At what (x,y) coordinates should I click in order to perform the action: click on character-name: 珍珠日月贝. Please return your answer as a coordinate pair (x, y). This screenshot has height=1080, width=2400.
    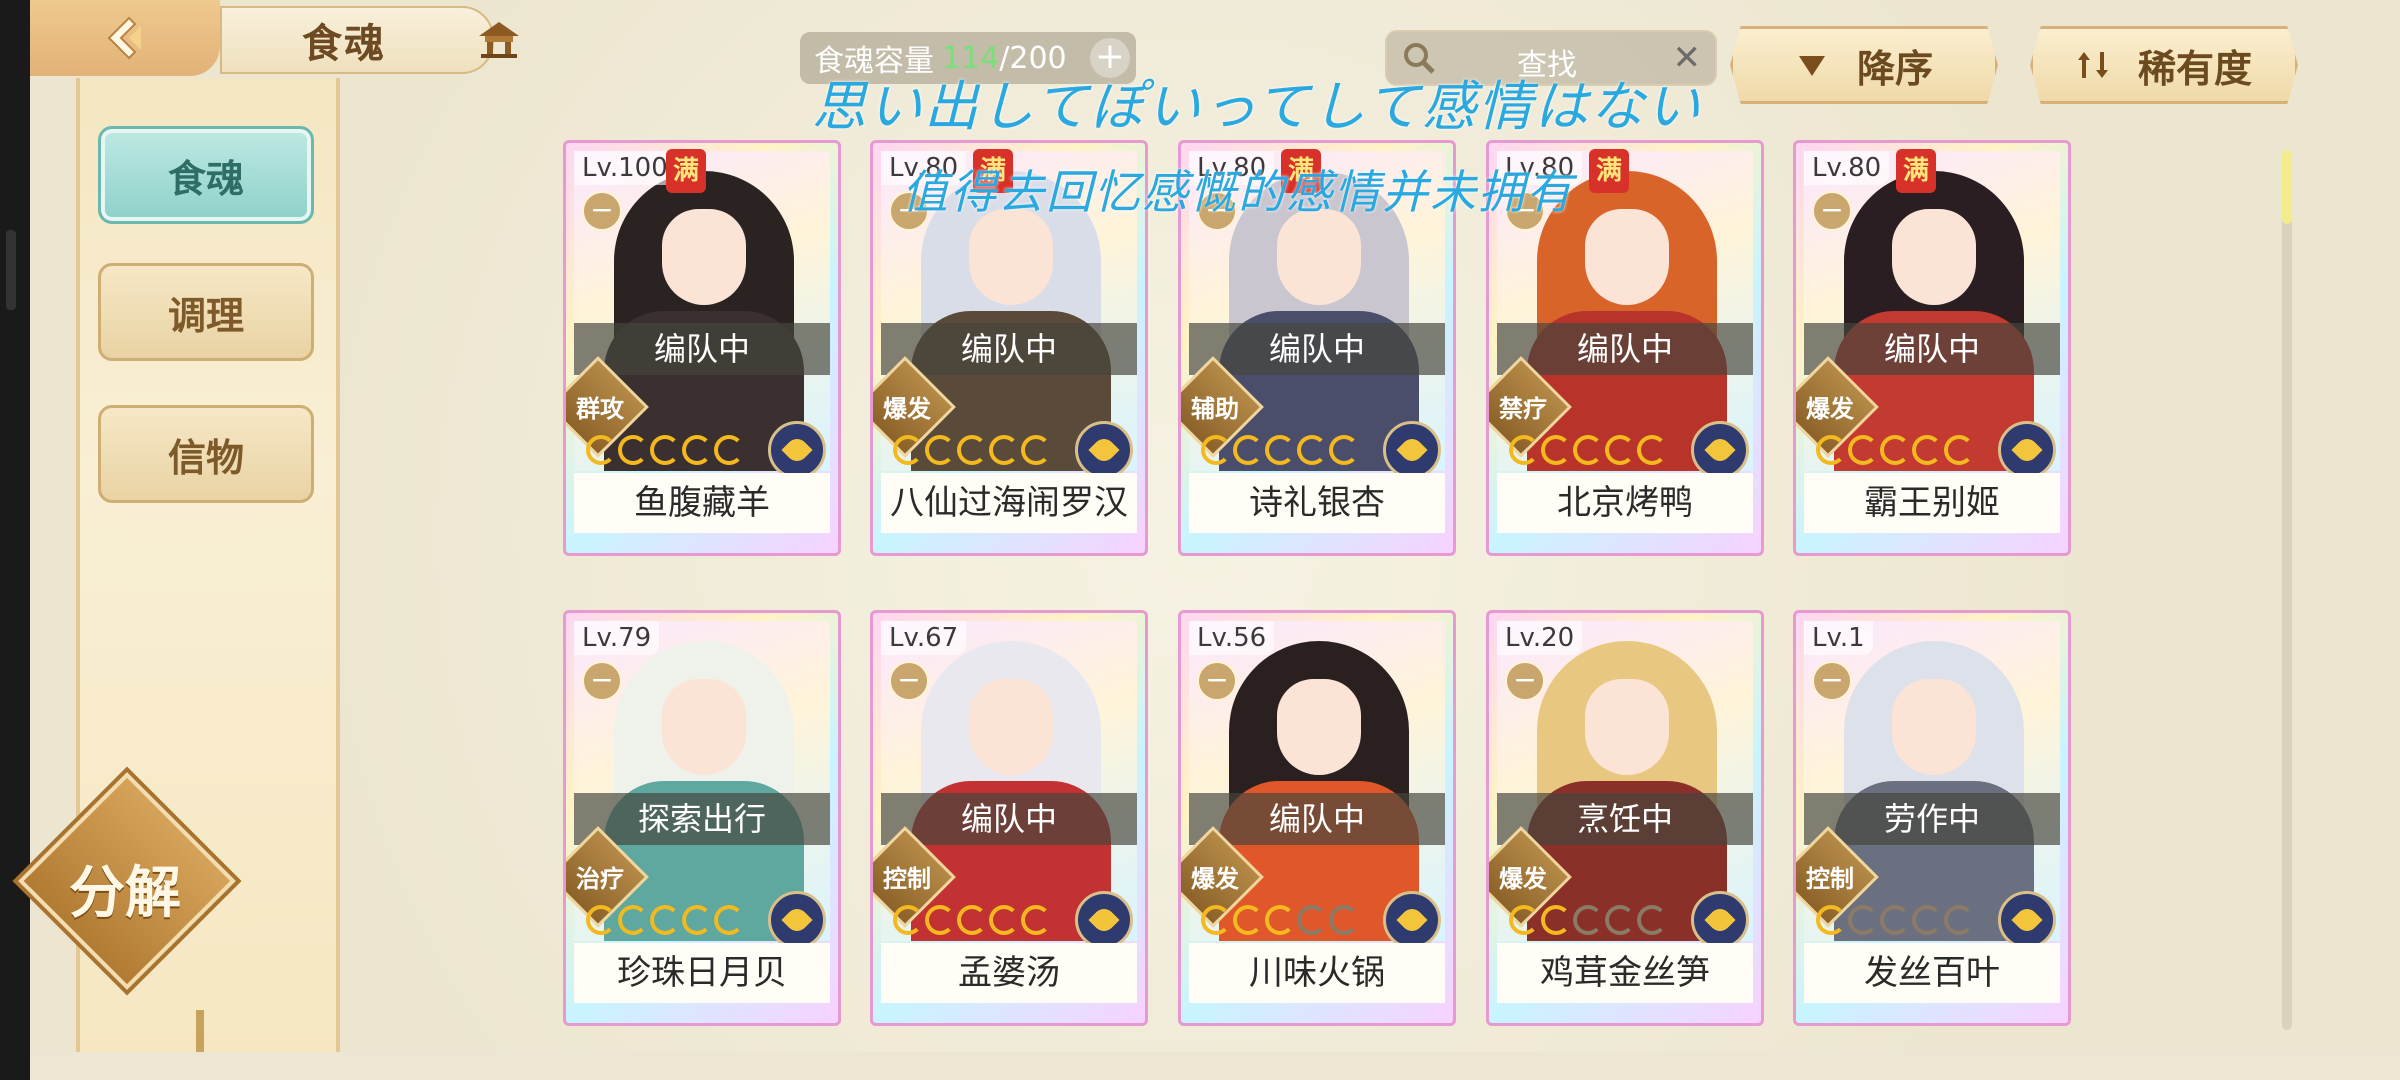
    Looking at the image, I should click on (702, 973).